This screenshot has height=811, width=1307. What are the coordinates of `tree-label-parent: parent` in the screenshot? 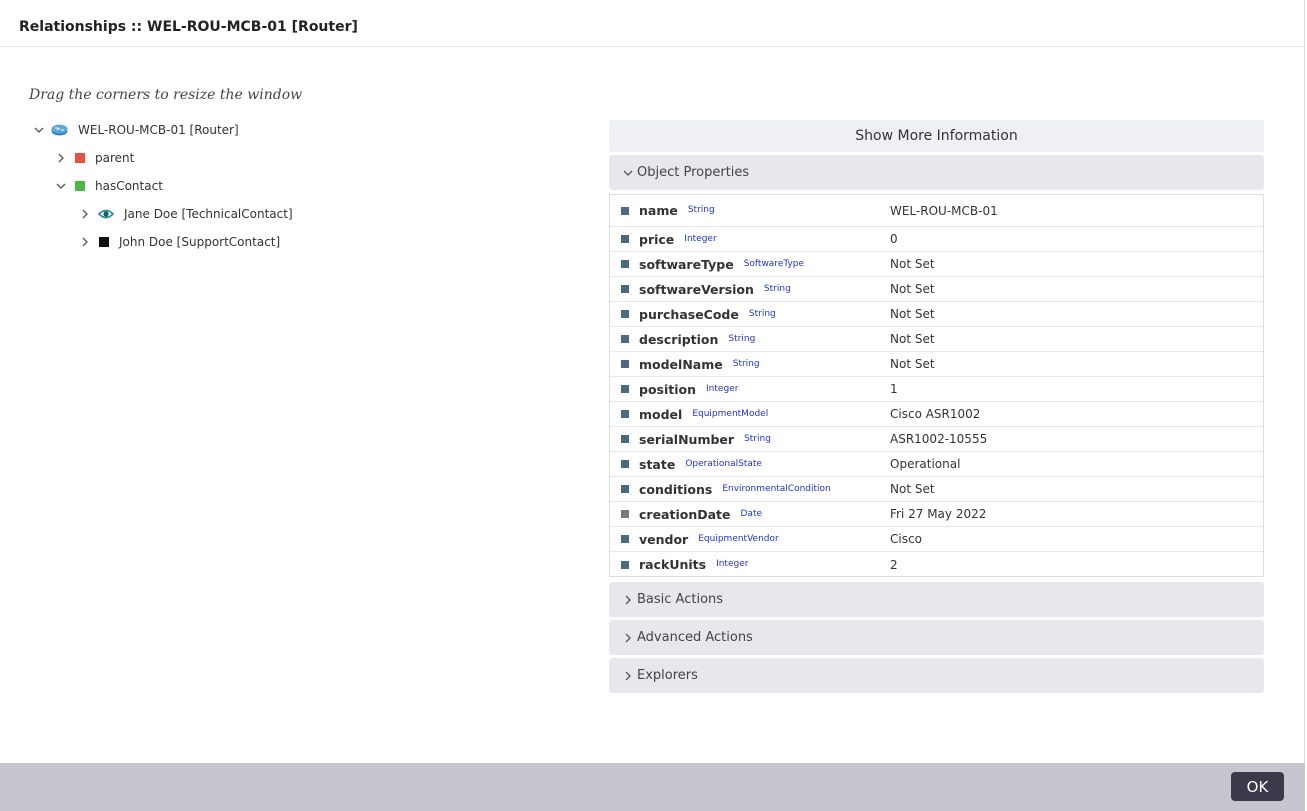 It's located at (115, 158).